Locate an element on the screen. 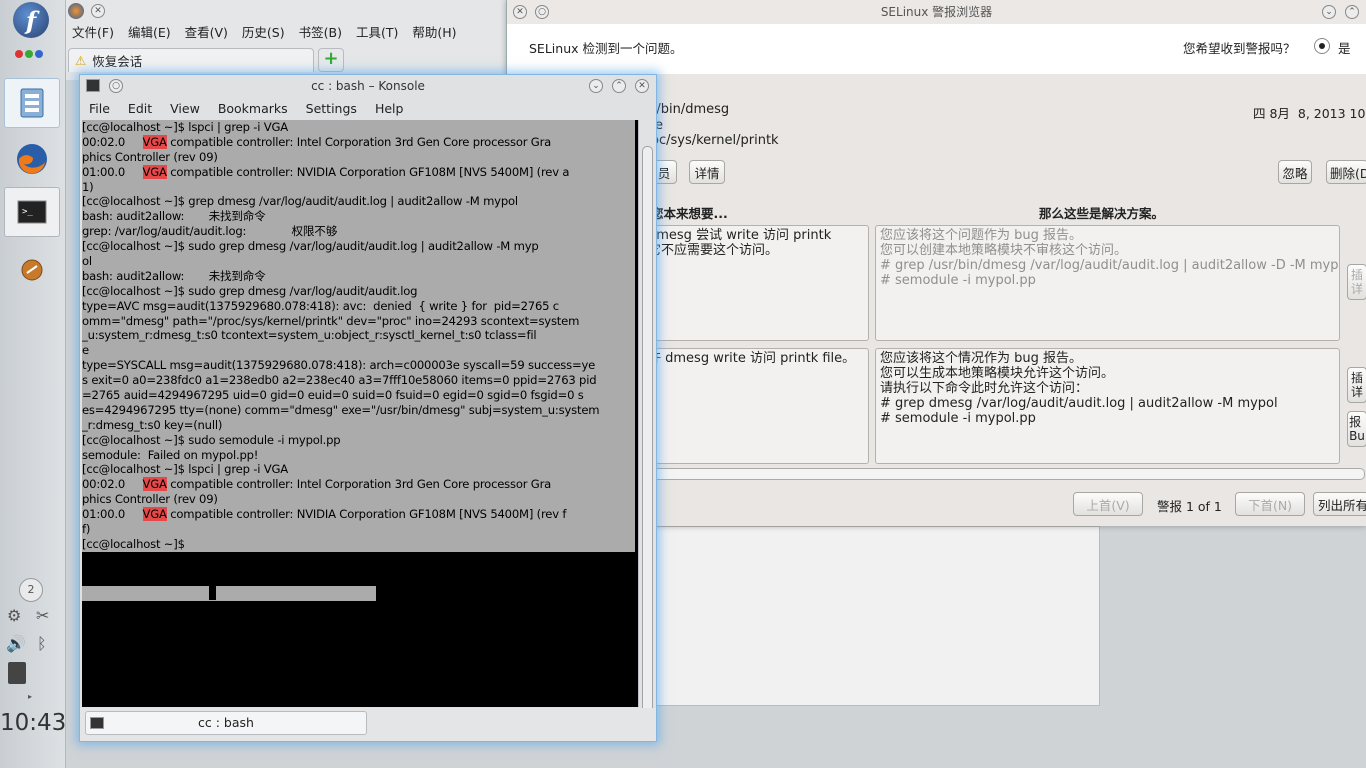 The width and height of the screenshot is (1366, 768). konsole-tabbar: cc : bash is located at coordinates (368, 724).